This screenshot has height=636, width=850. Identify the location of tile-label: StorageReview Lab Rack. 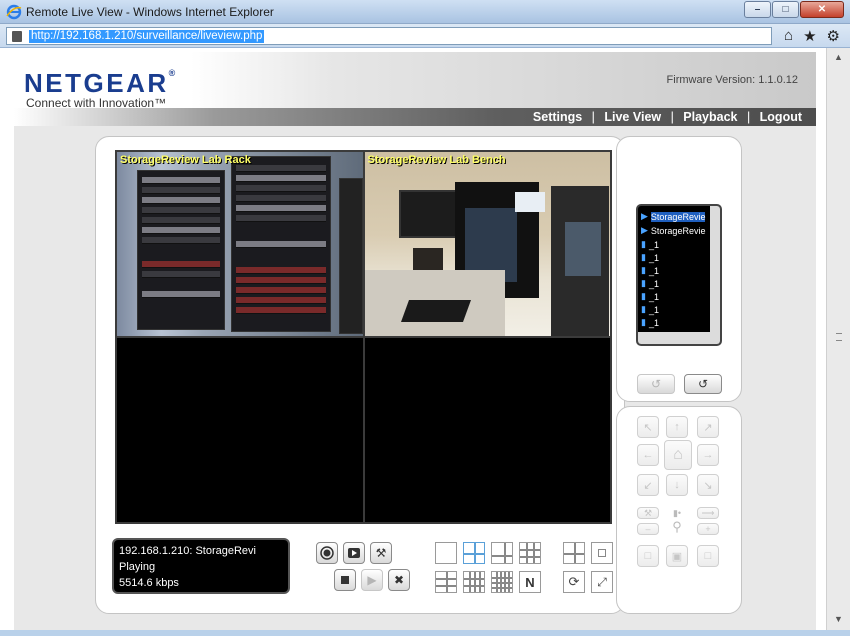
(185, 160).